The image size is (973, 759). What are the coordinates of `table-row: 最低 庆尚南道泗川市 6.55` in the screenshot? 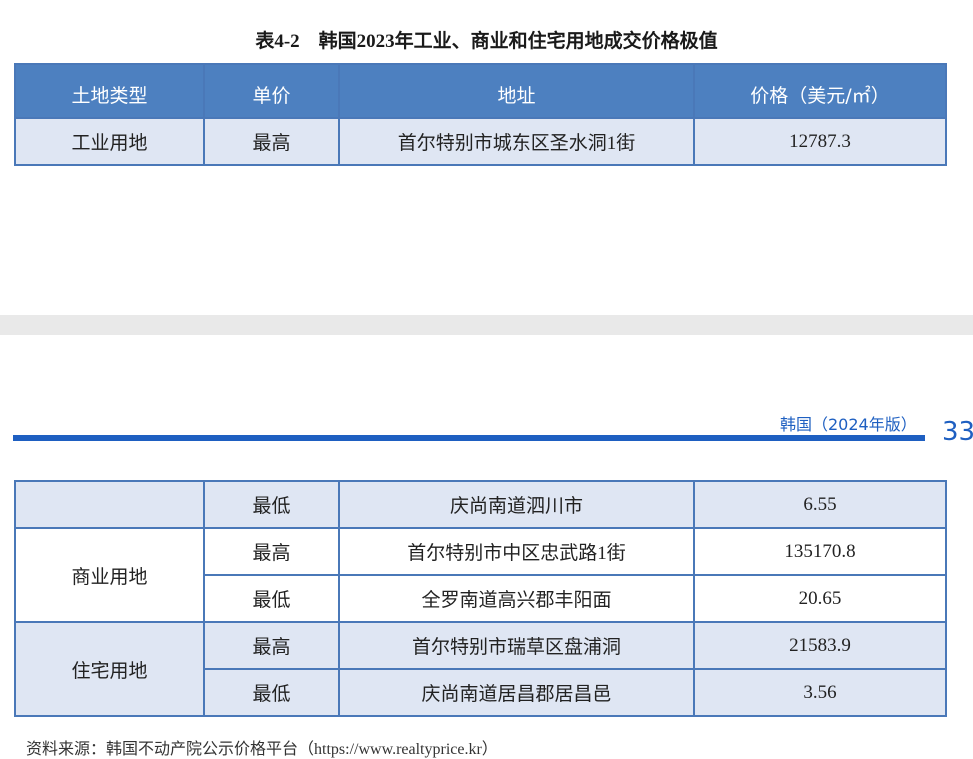 It's located at (480, 504).